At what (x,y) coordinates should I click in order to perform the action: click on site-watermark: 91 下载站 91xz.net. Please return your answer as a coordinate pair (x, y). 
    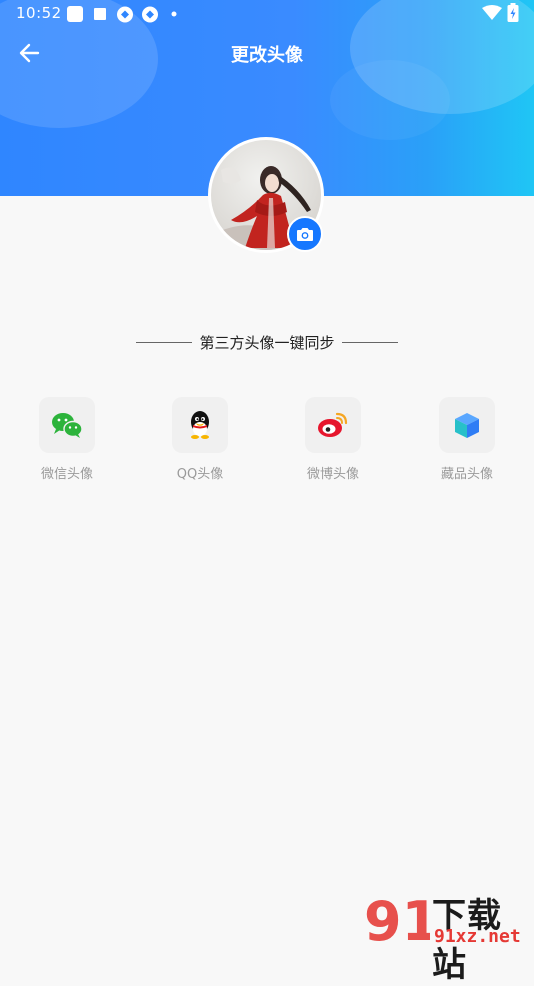
    Looking at the image, I should click on (448, 935).